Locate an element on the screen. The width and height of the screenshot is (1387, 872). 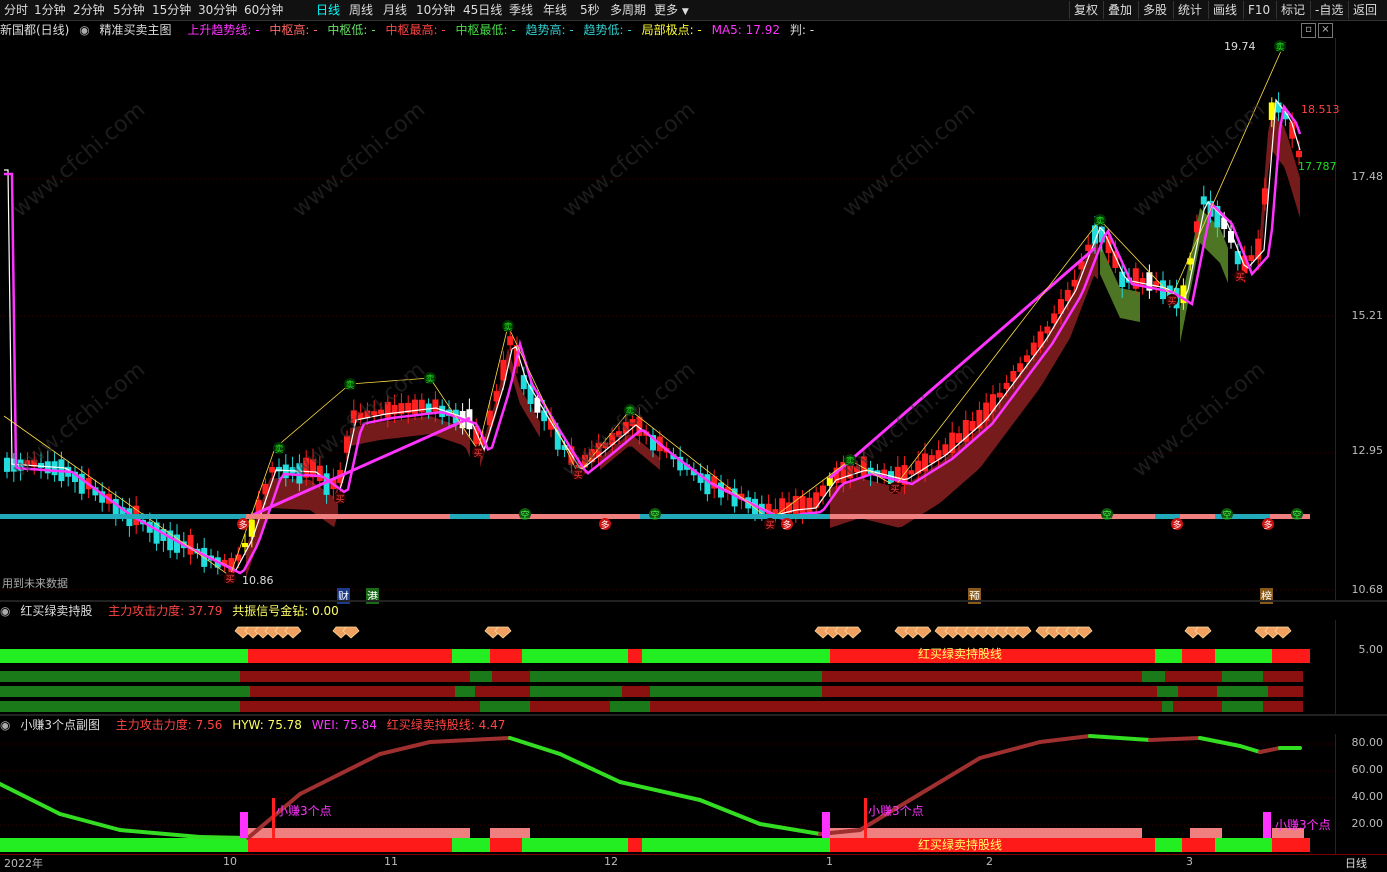
indicator-menu: ◉ 红买绿卖持股 is located at coordinates (49, 611).